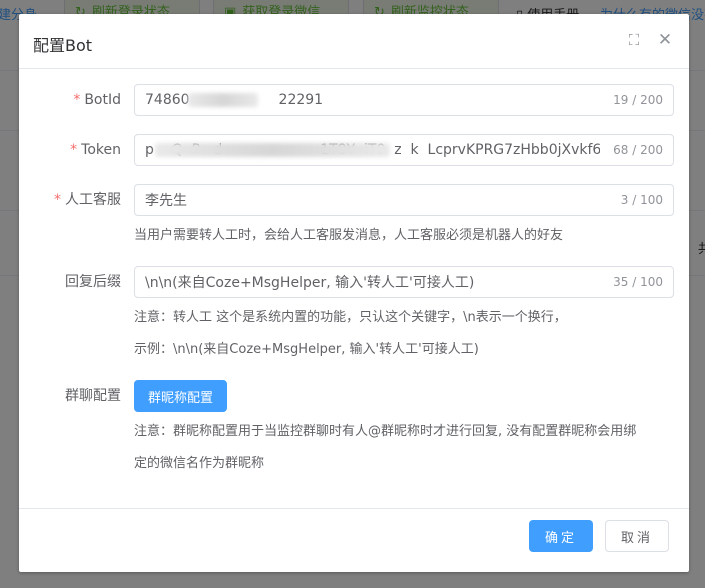 This screenshot has height=588, width=705. I want to click on confirm-button: 确定, so click(561, 536).